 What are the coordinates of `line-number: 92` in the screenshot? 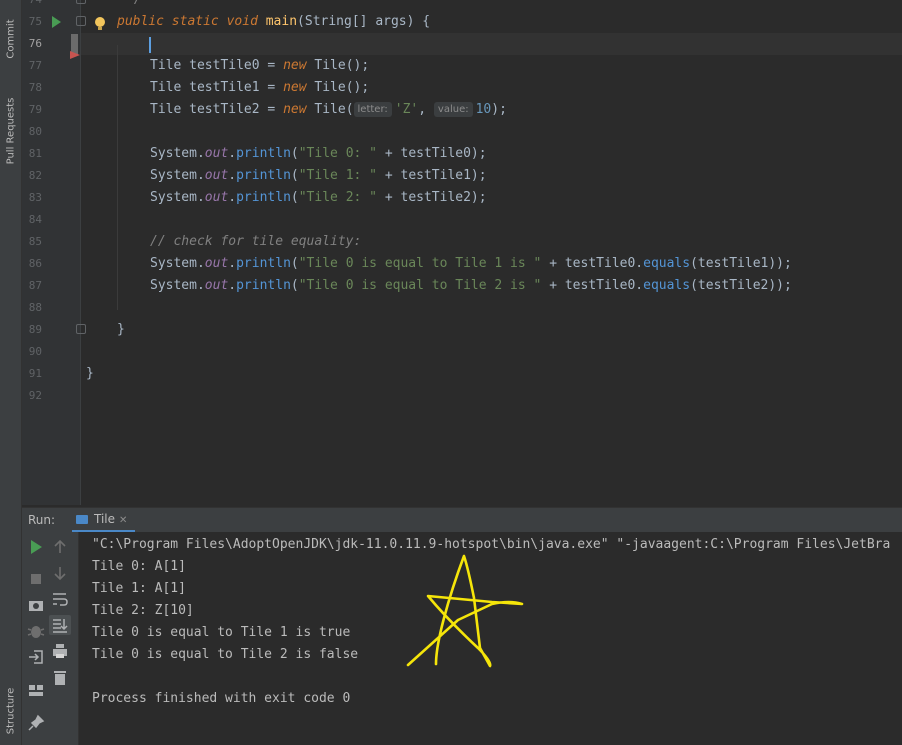 It's located at (35, 395).